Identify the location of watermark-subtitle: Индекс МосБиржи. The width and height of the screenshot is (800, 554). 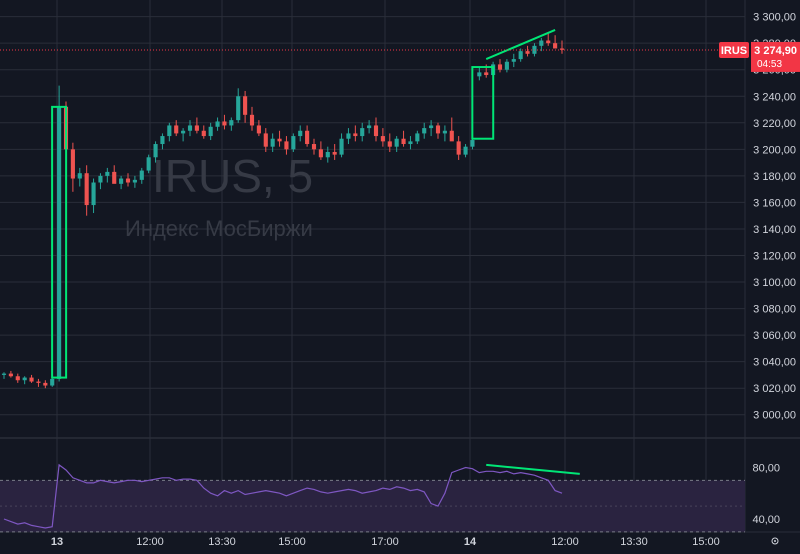
(219, 228).